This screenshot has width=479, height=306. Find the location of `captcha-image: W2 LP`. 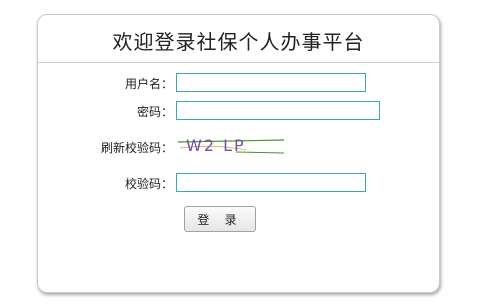

captcha-image: W2 LP is located at coordinates (231, 146).